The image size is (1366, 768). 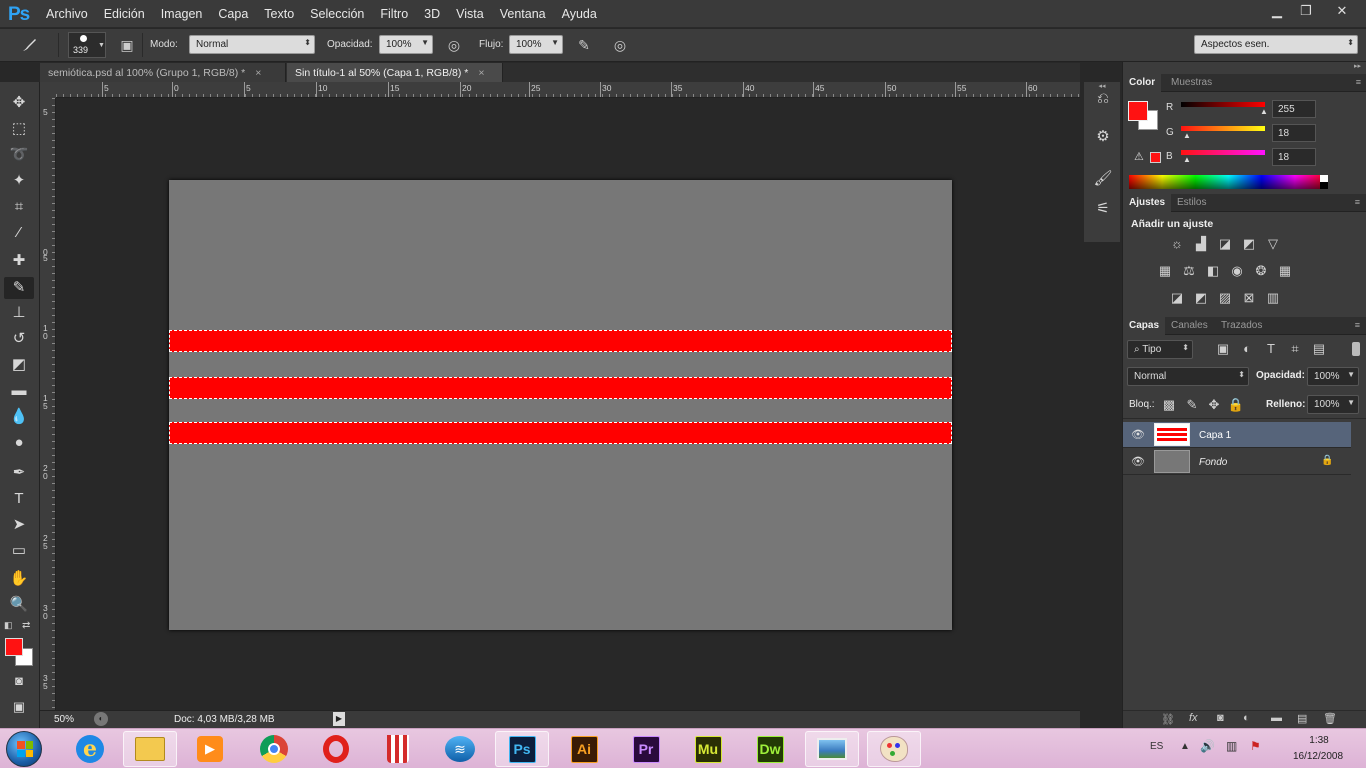 What do you see at coordinates (584, 749) in the screenshot?
I see `taskbar-illustrator: Ai` at bounding box center [584, 749].